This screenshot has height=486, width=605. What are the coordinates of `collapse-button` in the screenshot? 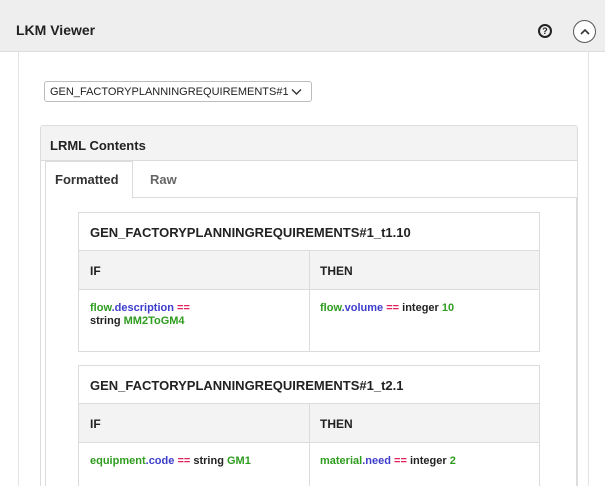 It's located at (584, 31).